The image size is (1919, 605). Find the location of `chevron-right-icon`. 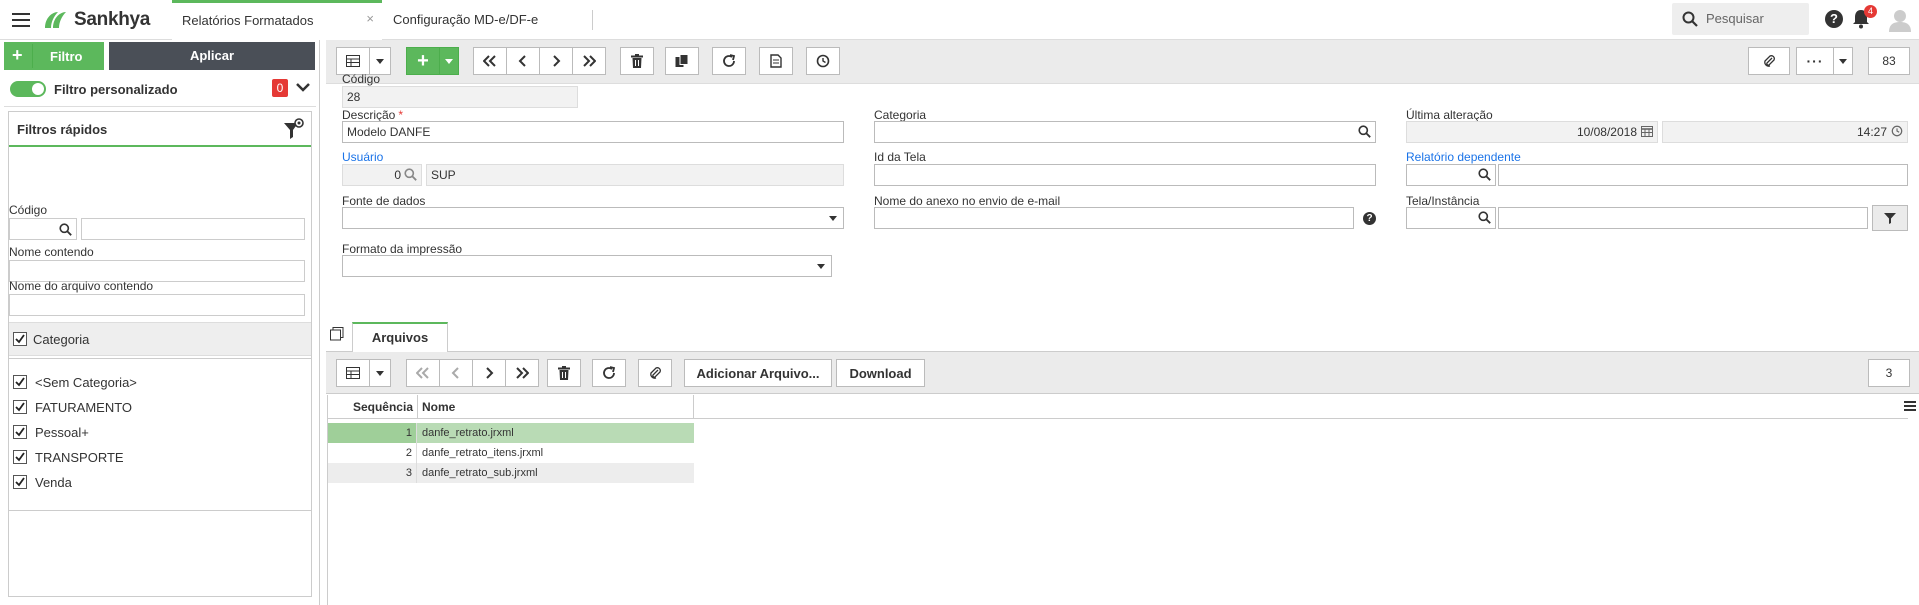

chevron-right-icon is located at coordinates (490, 373).